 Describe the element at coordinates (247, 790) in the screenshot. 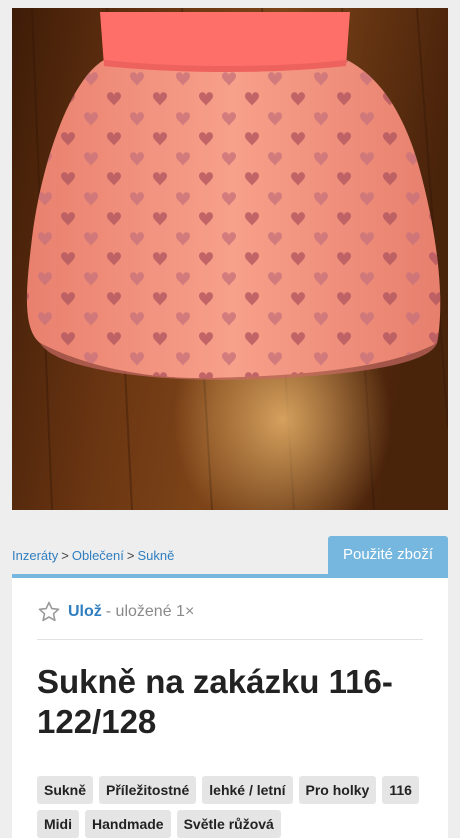

I see `tag-item: lehké / letní` at that location.